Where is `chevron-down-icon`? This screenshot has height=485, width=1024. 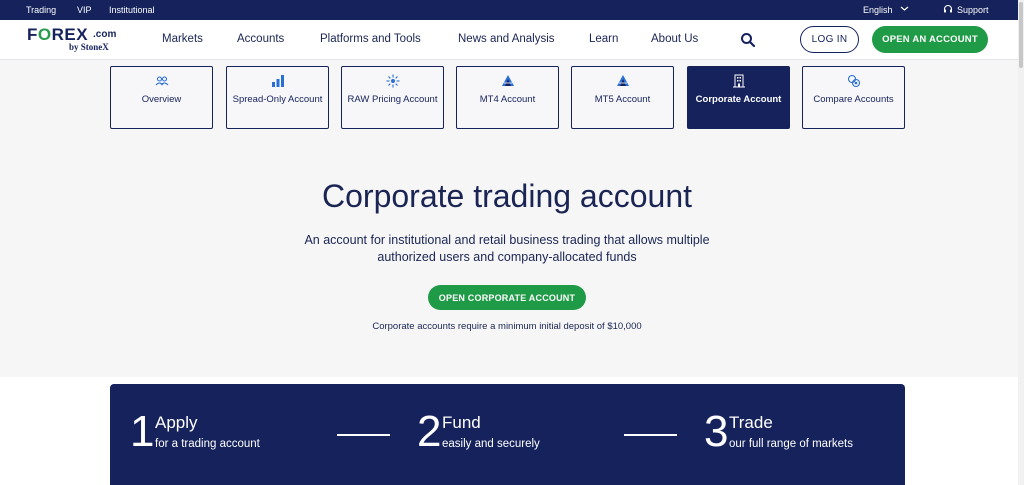 chevron-down-icon is located at coordinates (904, 9).